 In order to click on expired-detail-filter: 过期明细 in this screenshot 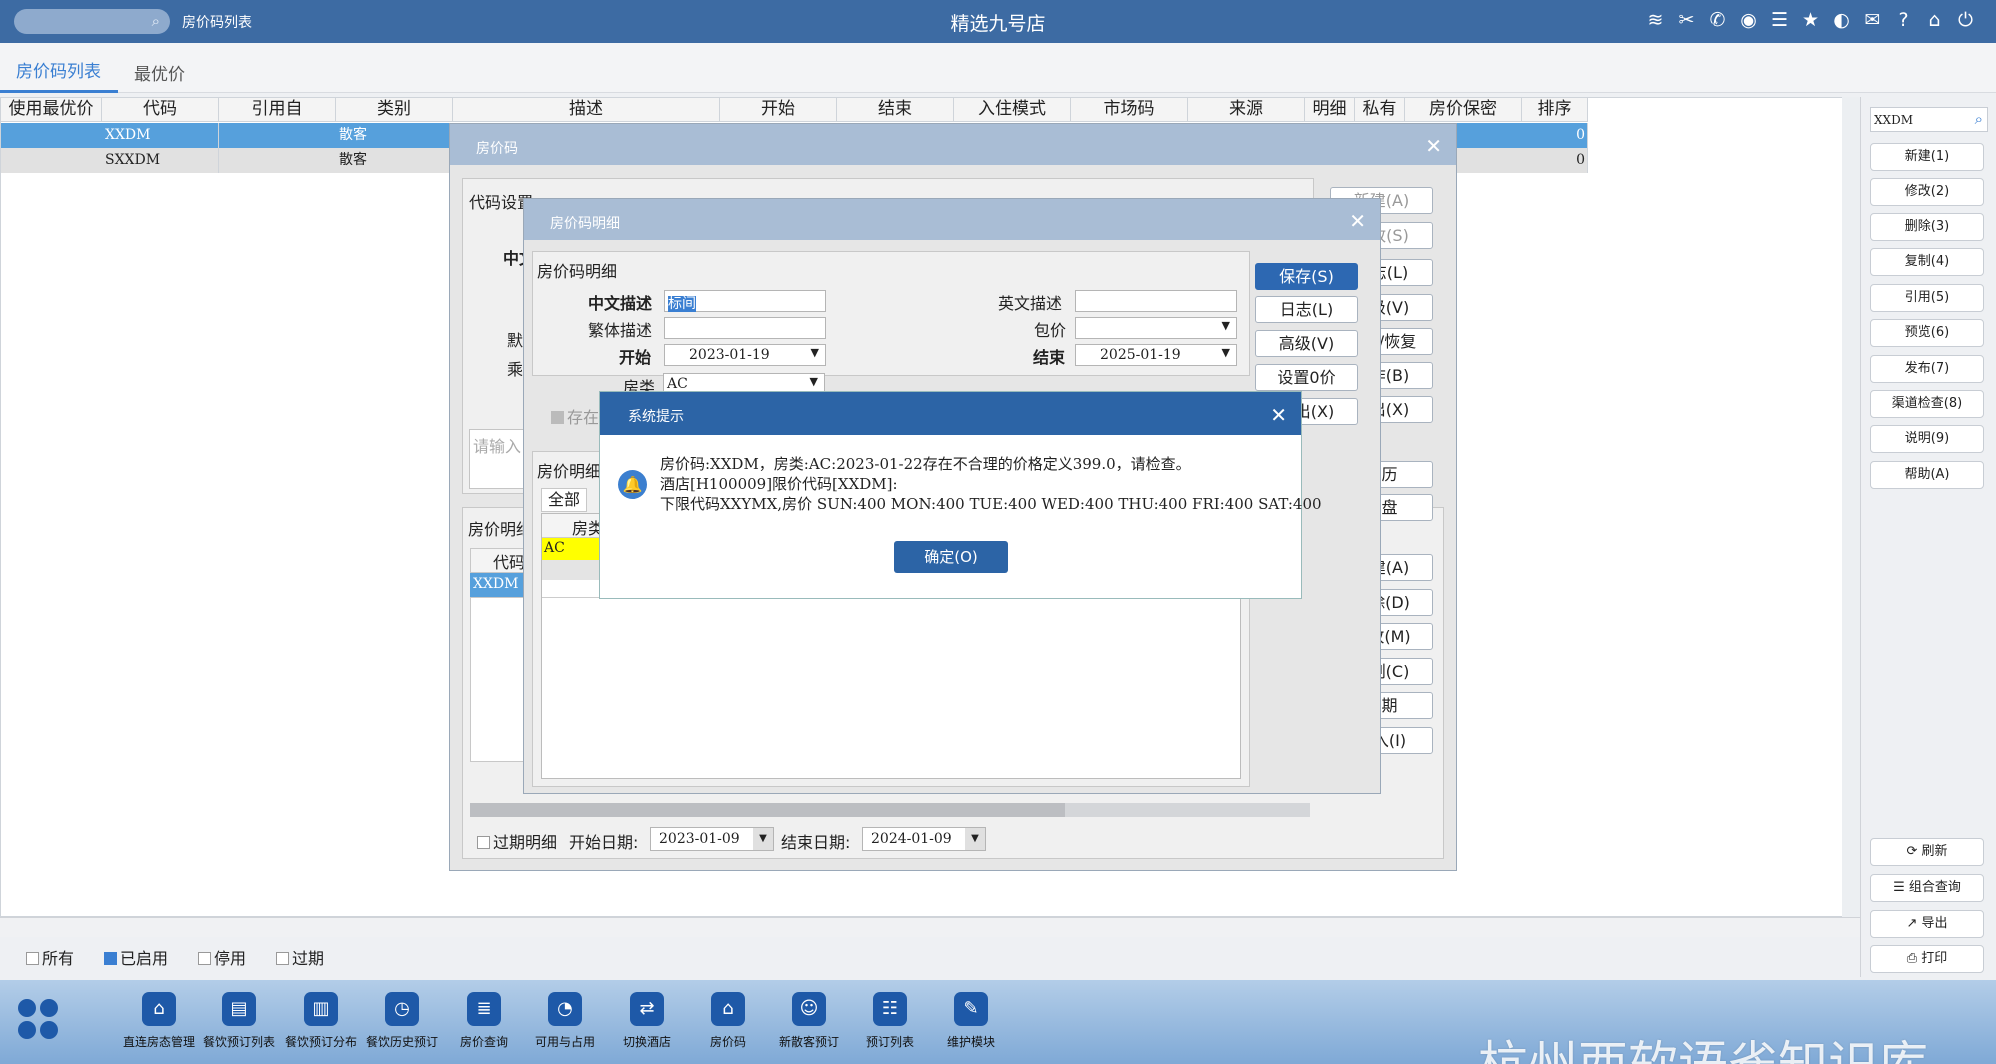, I will do `click(517, 841)`.